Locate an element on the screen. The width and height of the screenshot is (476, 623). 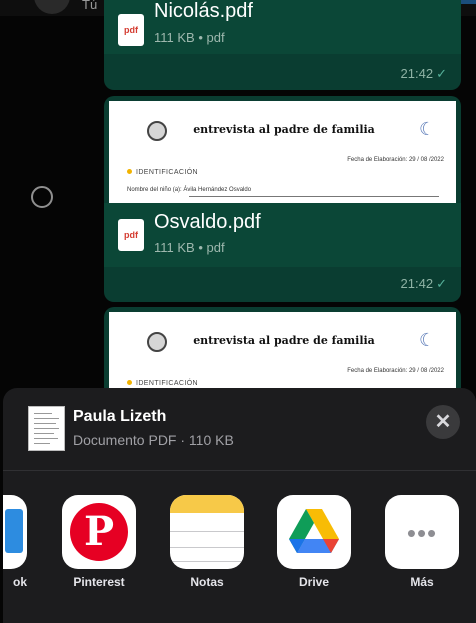
pinterest-icon: P is located at coordinates (99, 532).